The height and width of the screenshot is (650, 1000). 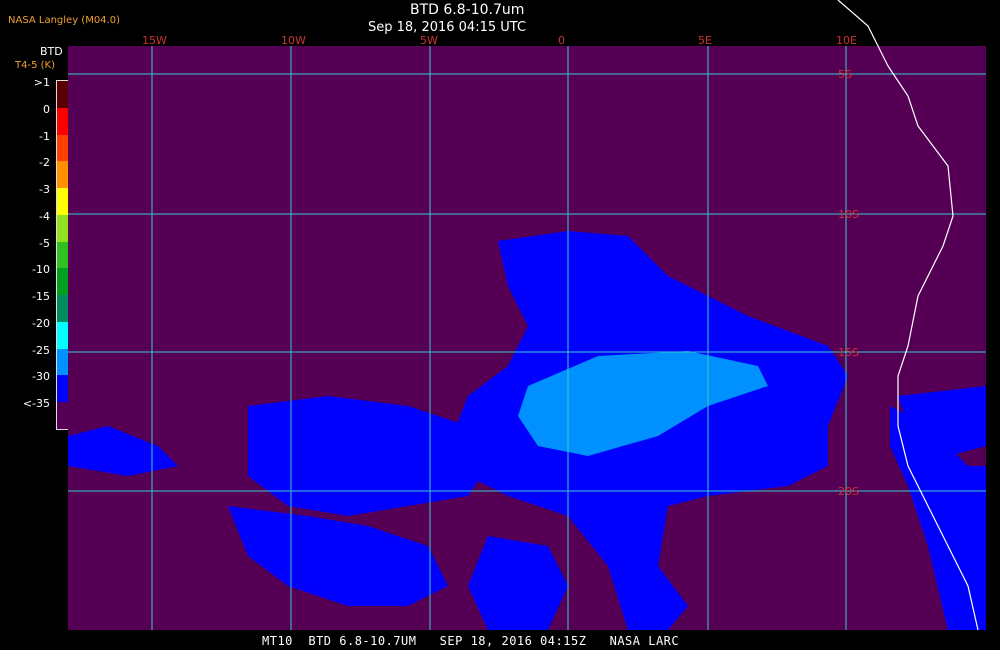 What do you see at coordinates (64, 20) in the screenshot?
I see `data-source-label: NASA Langley (M04.0)` at bounding box center [64, 20].